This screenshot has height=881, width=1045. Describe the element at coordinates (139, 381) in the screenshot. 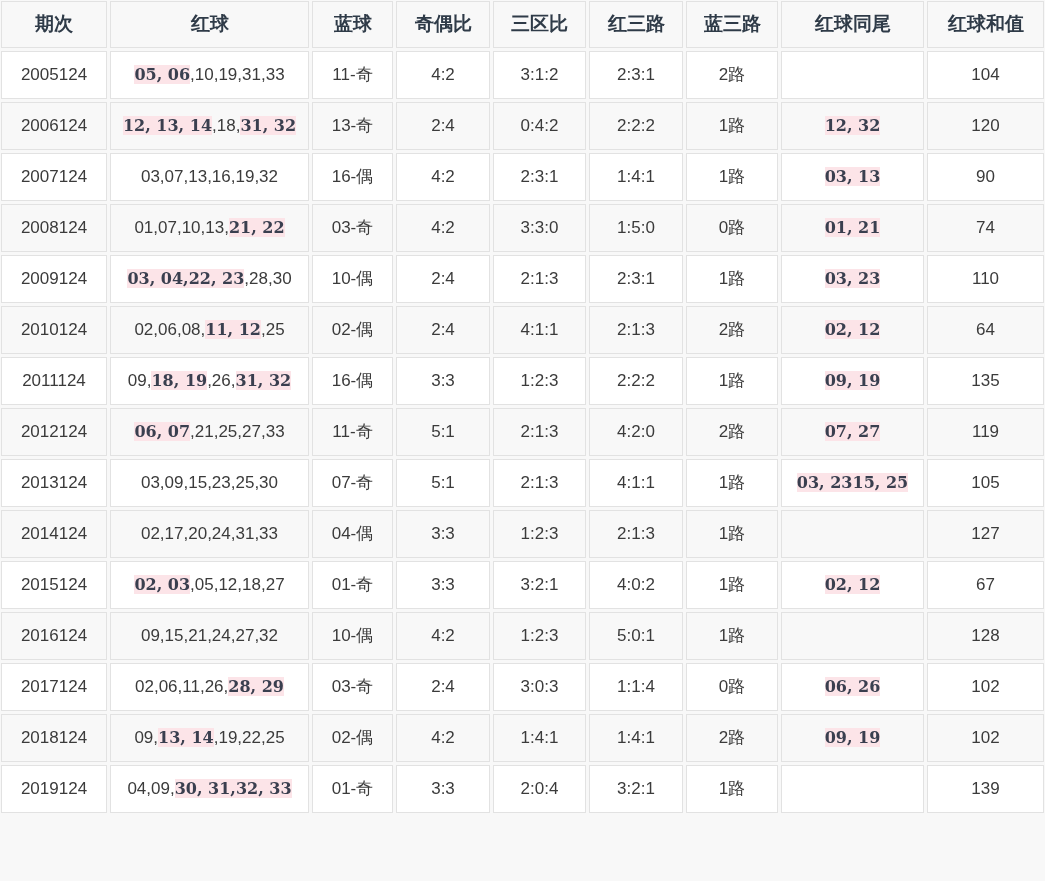

I see `ball-numbers: 09,` at that location.